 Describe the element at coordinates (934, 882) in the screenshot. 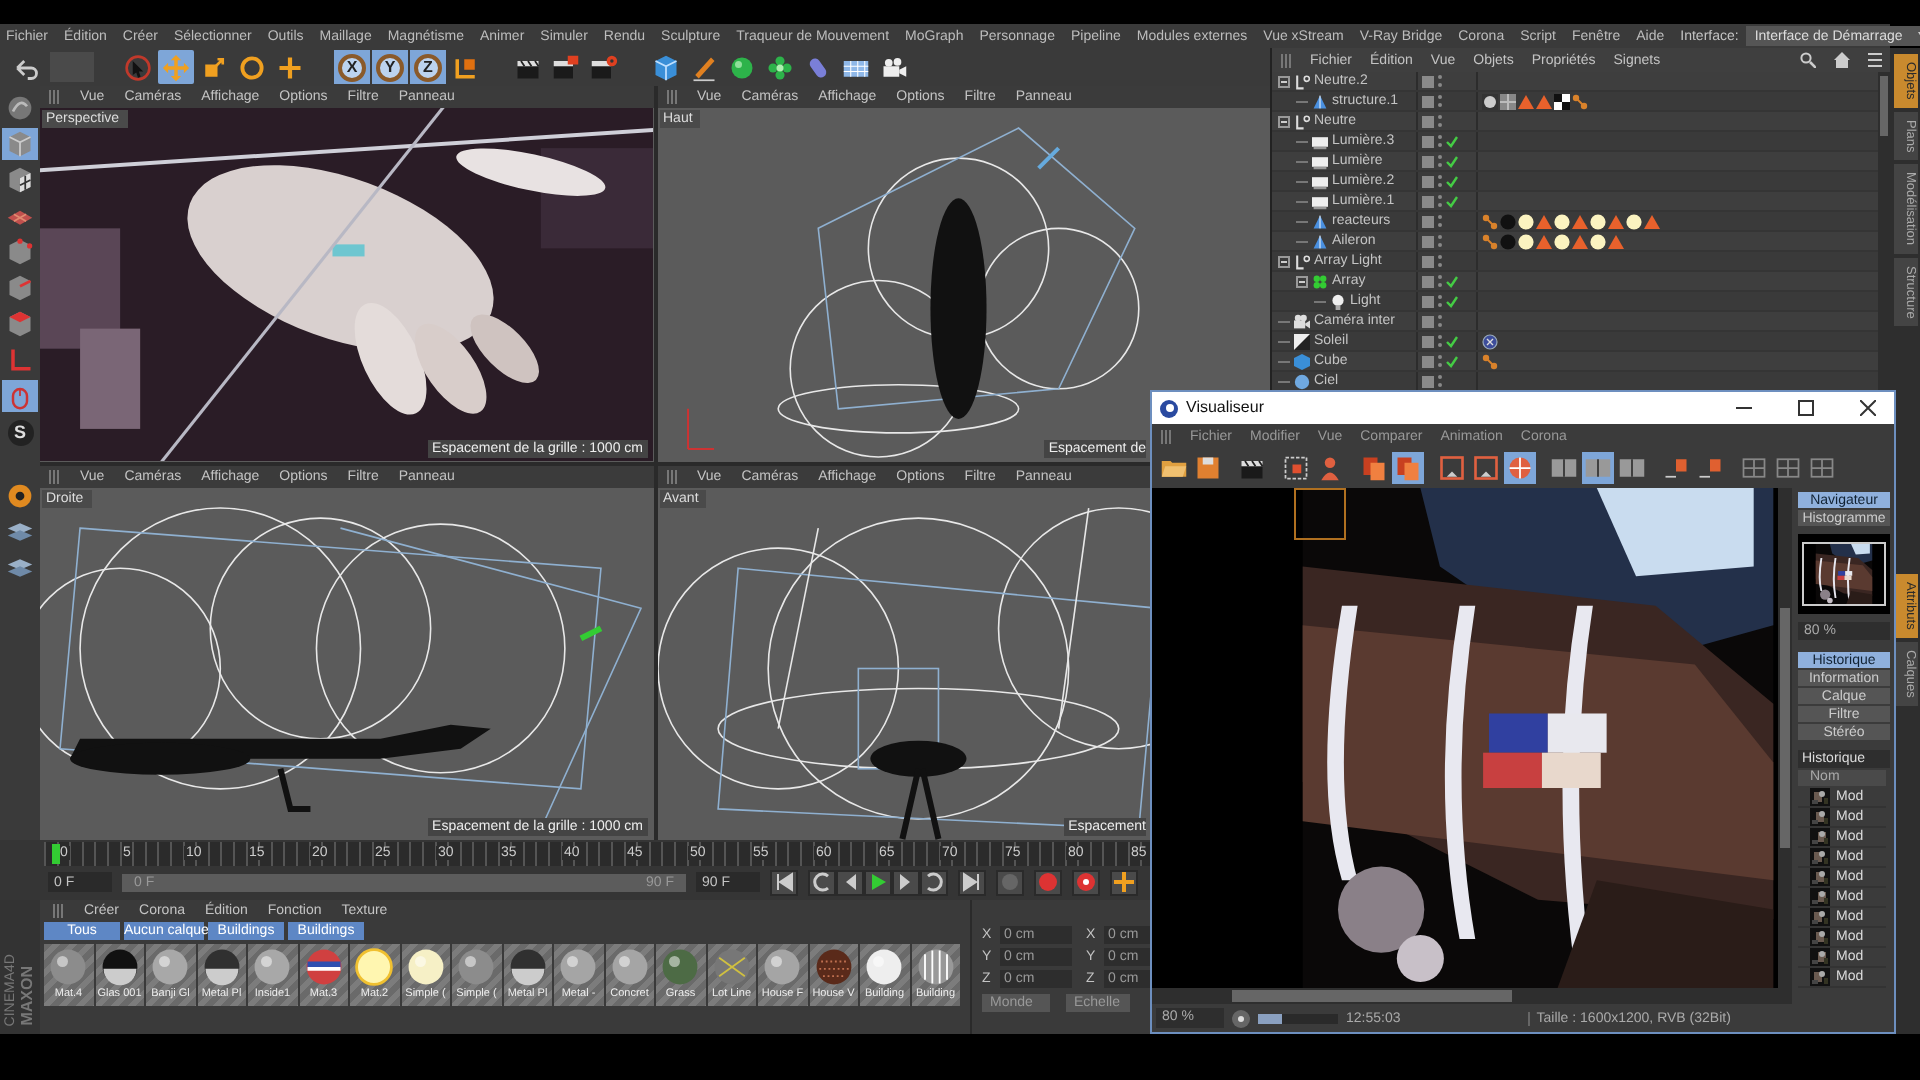

I see `next-key-button` at that location.